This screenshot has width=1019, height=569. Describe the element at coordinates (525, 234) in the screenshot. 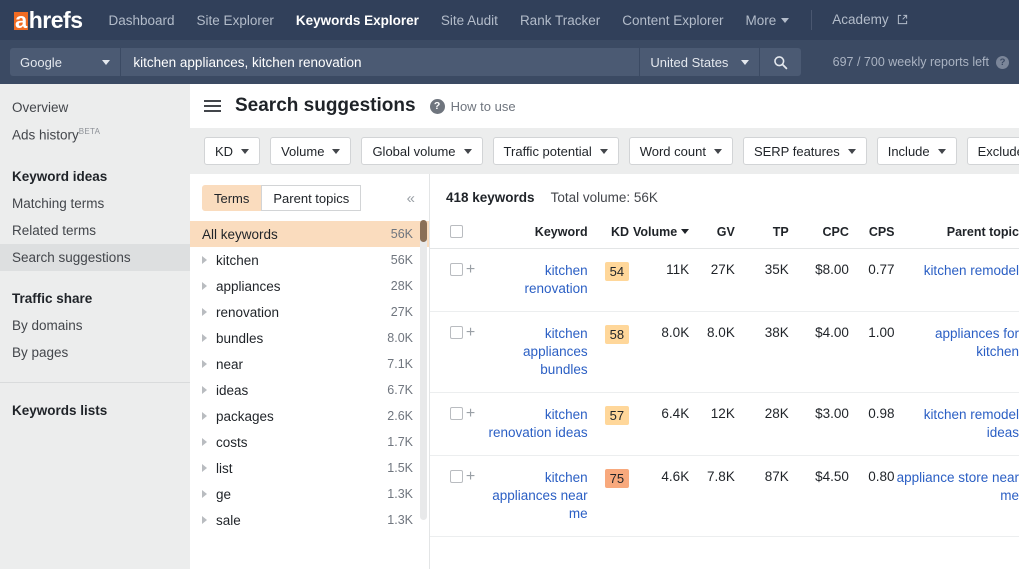

I see `column-header-keyword: Keyword` at that location.